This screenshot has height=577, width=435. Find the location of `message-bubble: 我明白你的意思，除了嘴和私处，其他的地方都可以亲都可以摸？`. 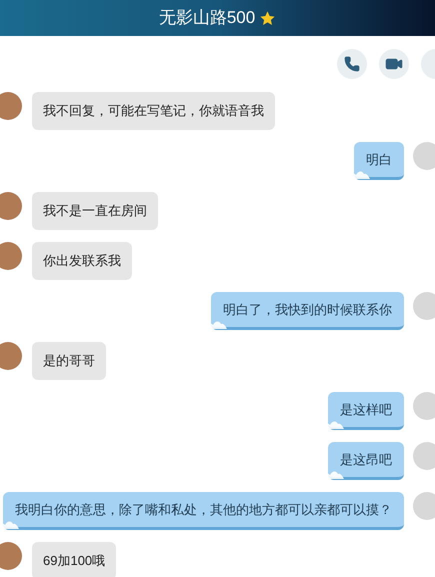

message-bubble: 我明白你的意思，除了嘴和私处，其他的地方都可以亲都可以摸？ is located at coordinates (203, 511).